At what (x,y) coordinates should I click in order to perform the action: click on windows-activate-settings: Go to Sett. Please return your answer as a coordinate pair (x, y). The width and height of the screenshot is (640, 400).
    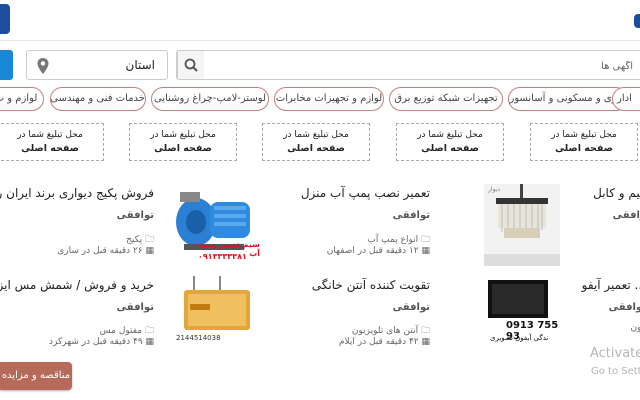
    Looking at the image, I should click on (615, 371).